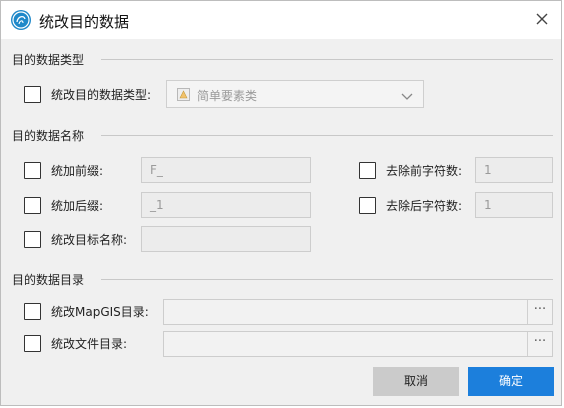 The image size is (564, 408). Describe the element at coordinates (48, 280) in the screenshot. I see `section-dir-header: 目的数据目录` at that location.